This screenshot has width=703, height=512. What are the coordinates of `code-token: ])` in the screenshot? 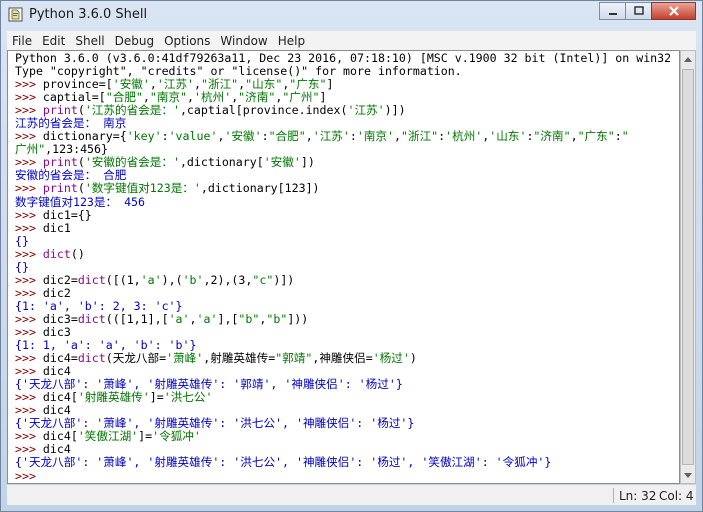 It's located at (307, 162).